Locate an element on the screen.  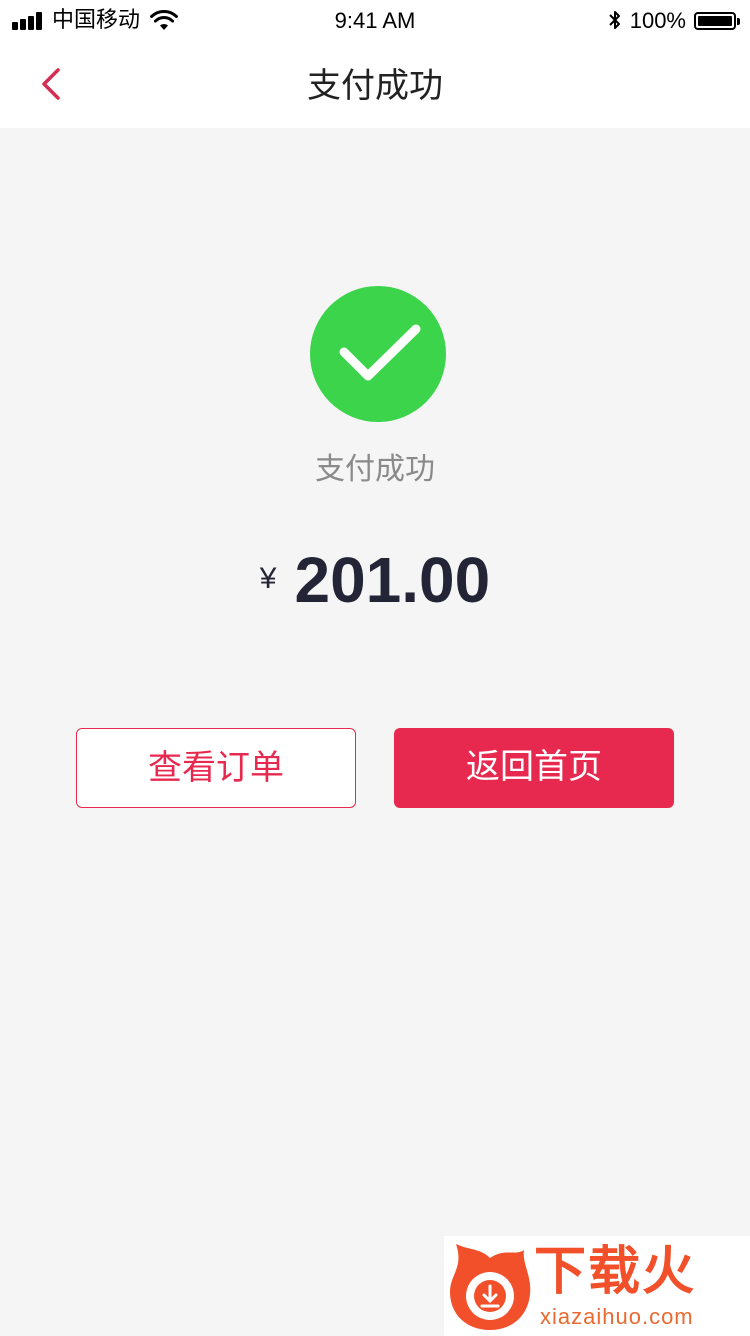
battery-icon is located at coordinates (717, 21).